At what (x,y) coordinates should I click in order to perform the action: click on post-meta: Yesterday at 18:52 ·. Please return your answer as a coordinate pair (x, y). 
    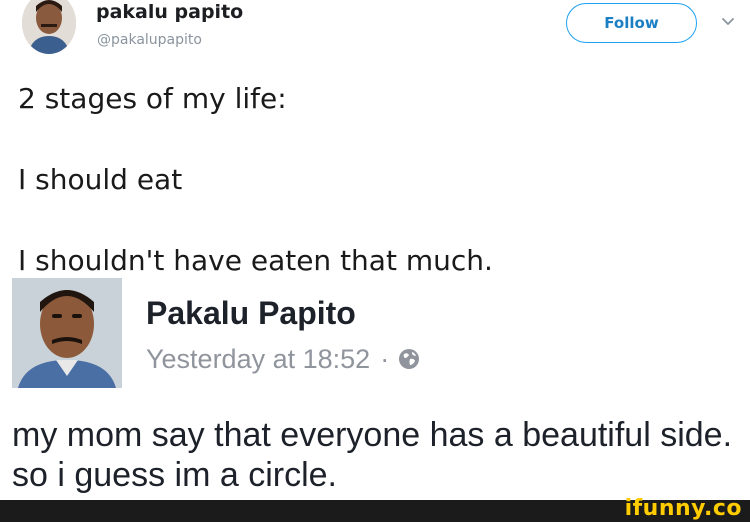
    Looking at the image, I should click on (283, 359).